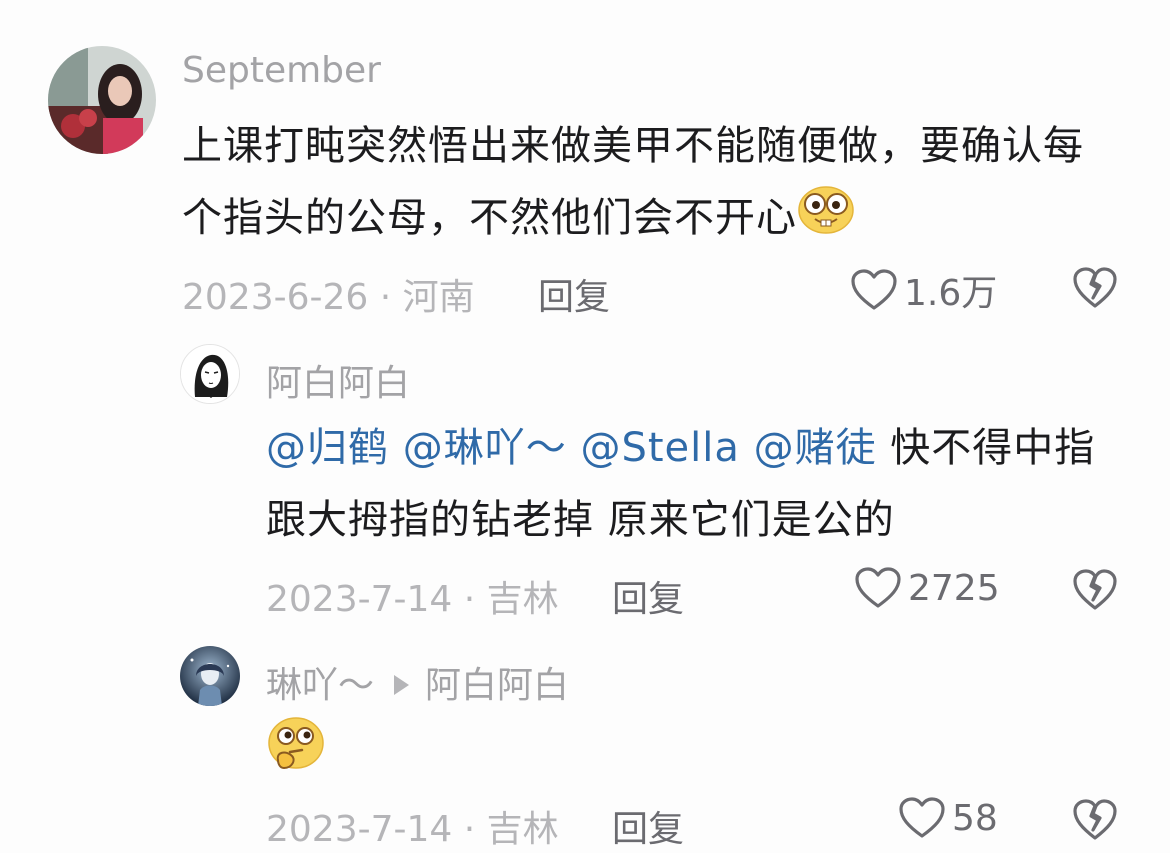 The width and height of the screenshot is (1170, 853). What do you see at coordinates (951, 293) in the screenshot?
I see `like-count: 1.6万` at bounding box center [951, 293].